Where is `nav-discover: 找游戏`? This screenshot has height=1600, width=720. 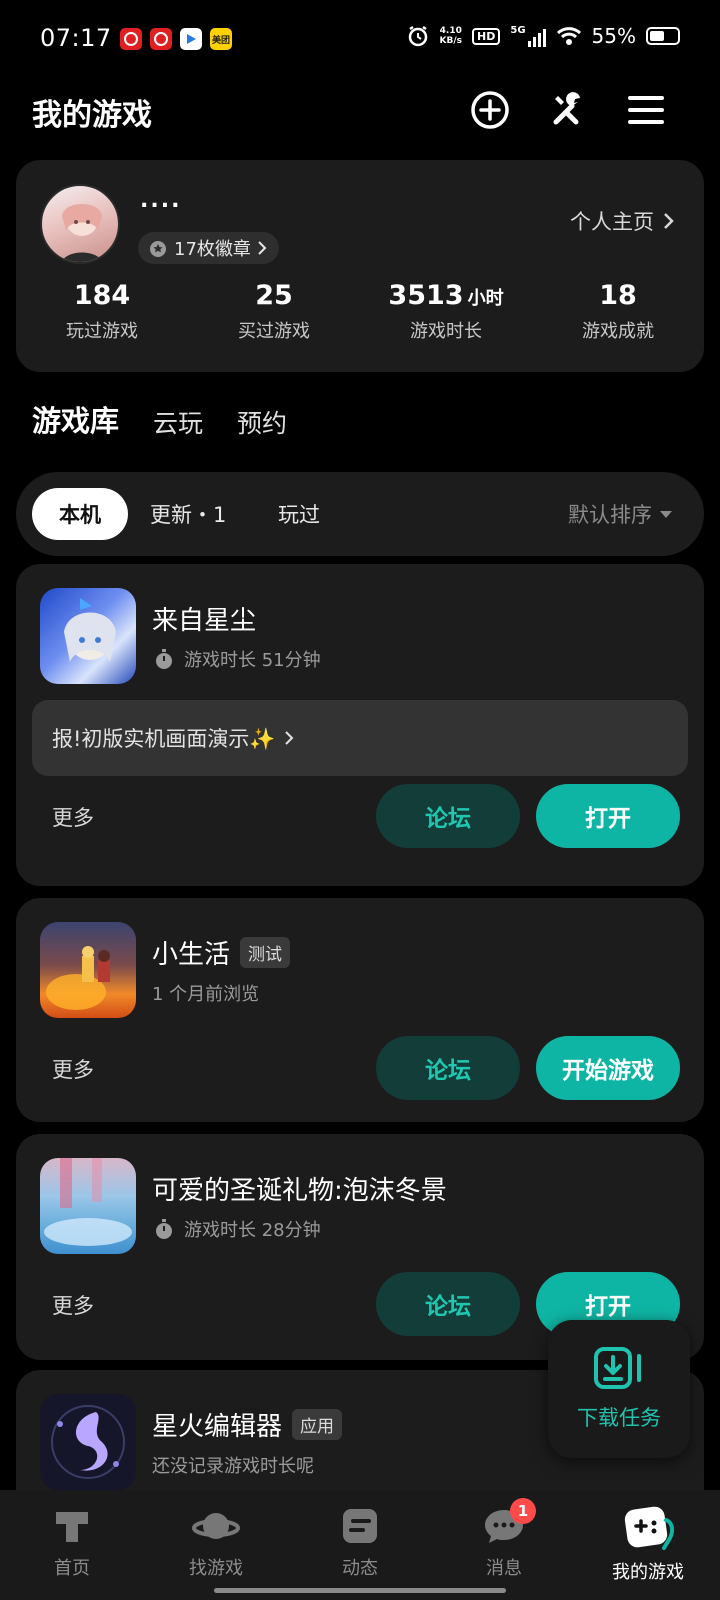
nav-discover: 找游戏 is located at coordinates (216, 1545).